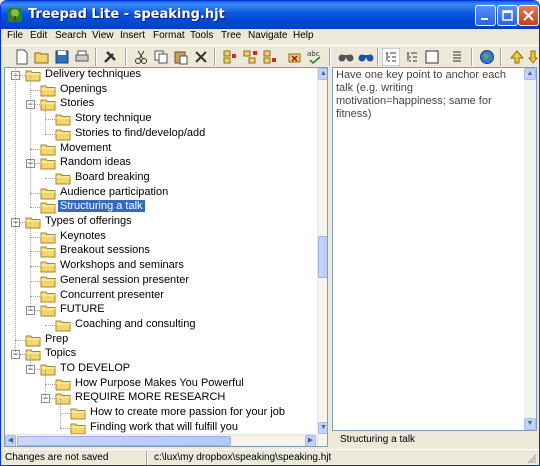  What do you see at coordinates (10, 440) in the screenshot?
I see `scroll-left-arrow-icon: ◀` at bounding box center [10, 440].